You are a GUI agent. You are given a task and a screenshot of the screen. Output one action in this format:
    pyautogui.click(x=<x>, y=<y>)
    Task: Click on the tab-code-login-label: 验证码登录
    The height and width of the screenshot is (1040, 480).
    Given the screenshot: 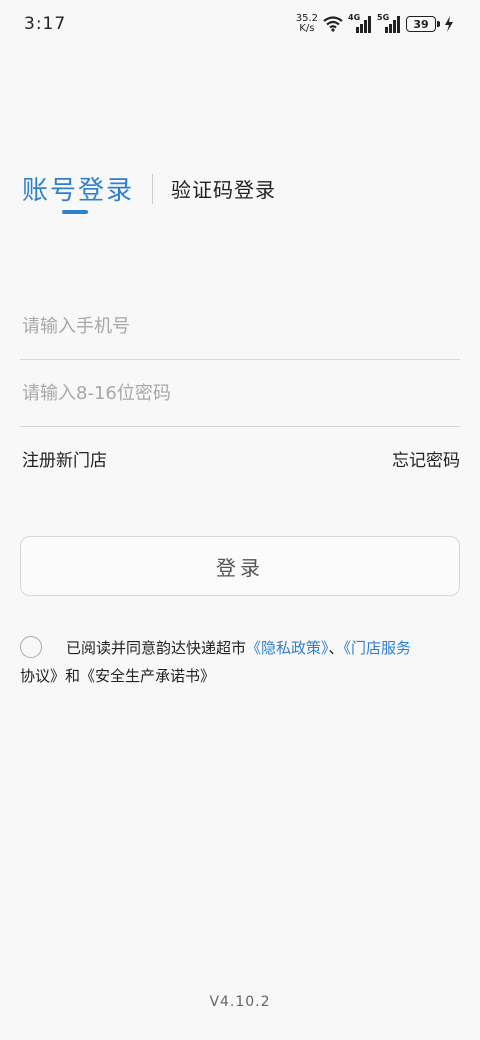 What is the action you would take?
    pyautogui.click(x=224, y=190)
    